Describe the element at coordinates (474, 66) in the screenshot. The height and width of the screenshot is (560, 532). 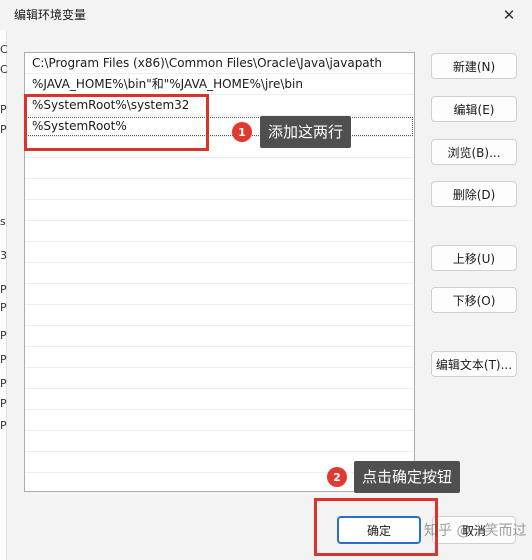
I see `new-button: 新建(N)` at that location.